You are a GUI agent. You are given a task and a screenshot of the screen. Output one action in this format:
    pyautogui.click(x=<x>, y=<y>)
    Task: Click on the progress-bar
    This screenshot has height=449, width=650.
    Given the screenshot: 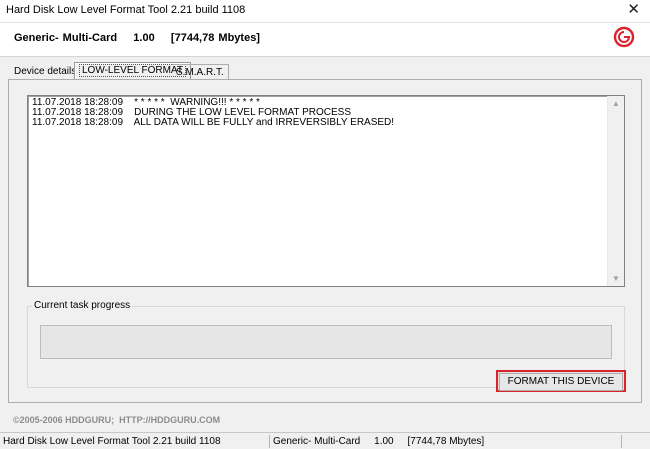 What is the action you would take?
    pyautogui.click(x=326, y=342)
    